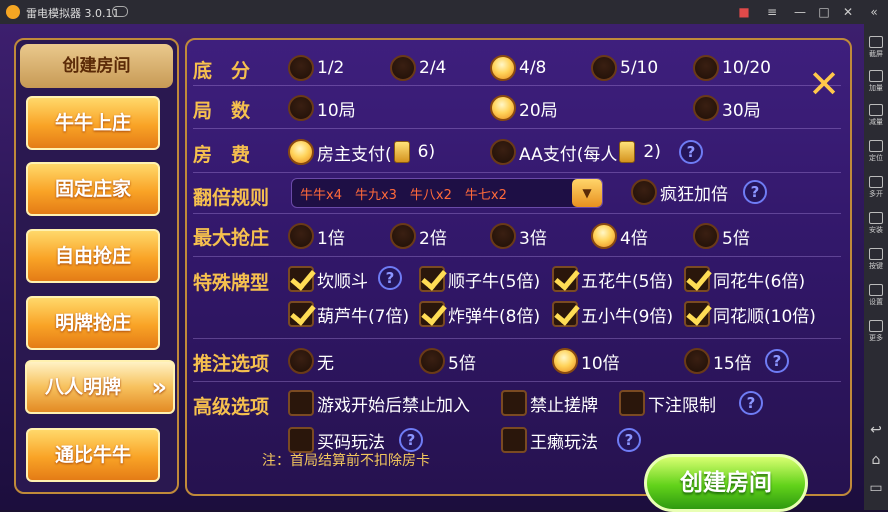 The width and height of the screenshot is (888, 512). I want to click on volume-down-button: 减量, so click(876, 115).